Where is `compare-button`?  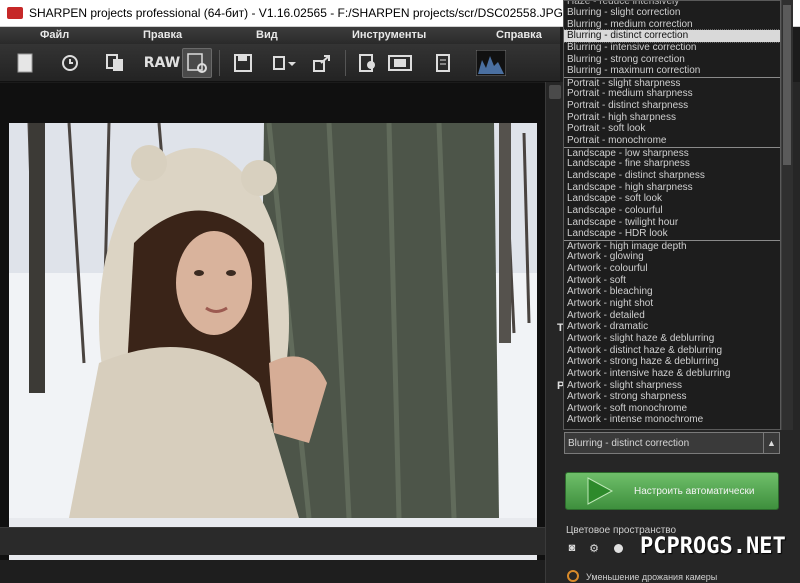
compare-button is located at coordinates (115, 63).